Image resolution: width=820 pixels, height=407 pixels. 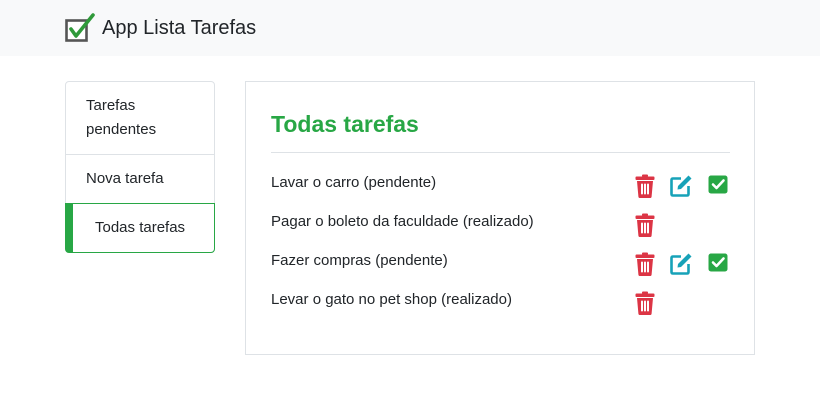 I want to click on page-title: Todas tarefas, so click(x=345, y=124).